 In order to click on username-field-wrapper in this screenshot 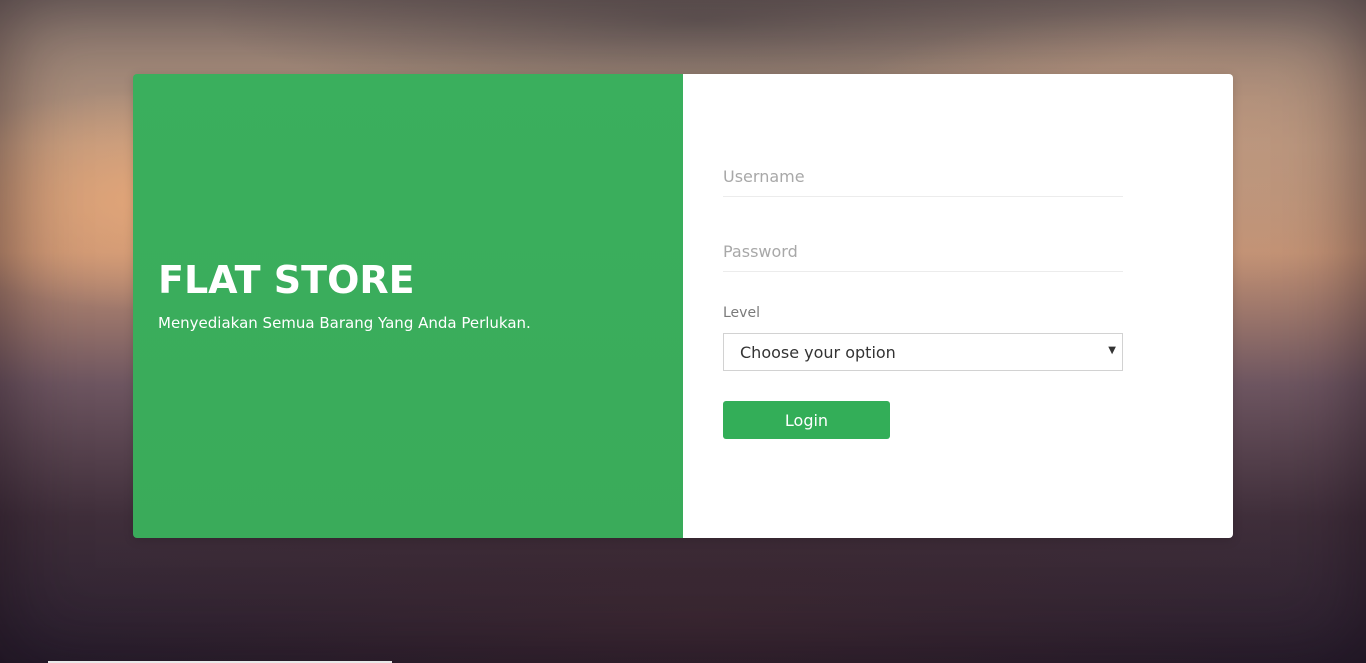, I will do `click(923, 177)`.